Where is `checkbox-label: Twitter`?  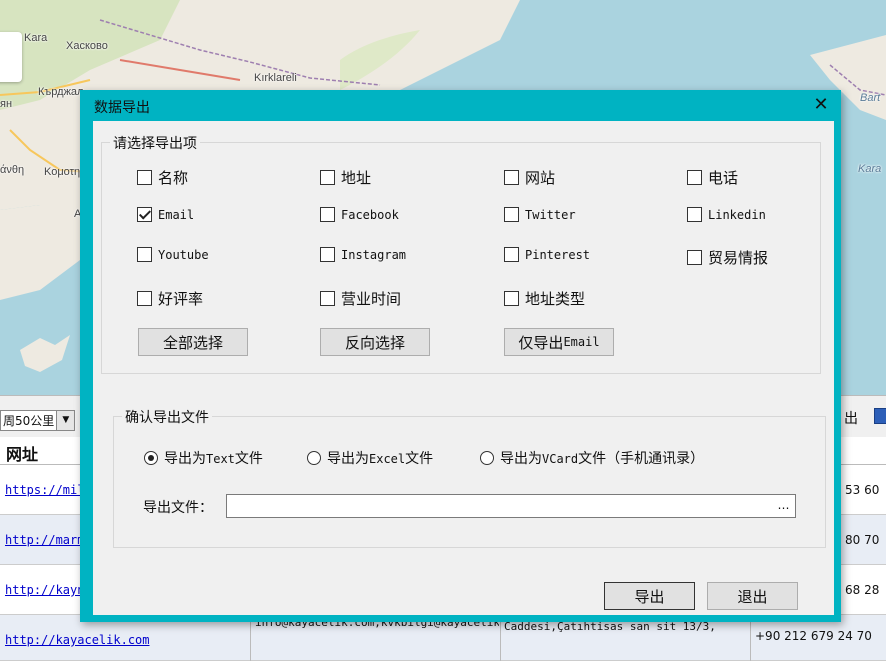 checkbox-label: Twitter is located at coordinates (550, 214).